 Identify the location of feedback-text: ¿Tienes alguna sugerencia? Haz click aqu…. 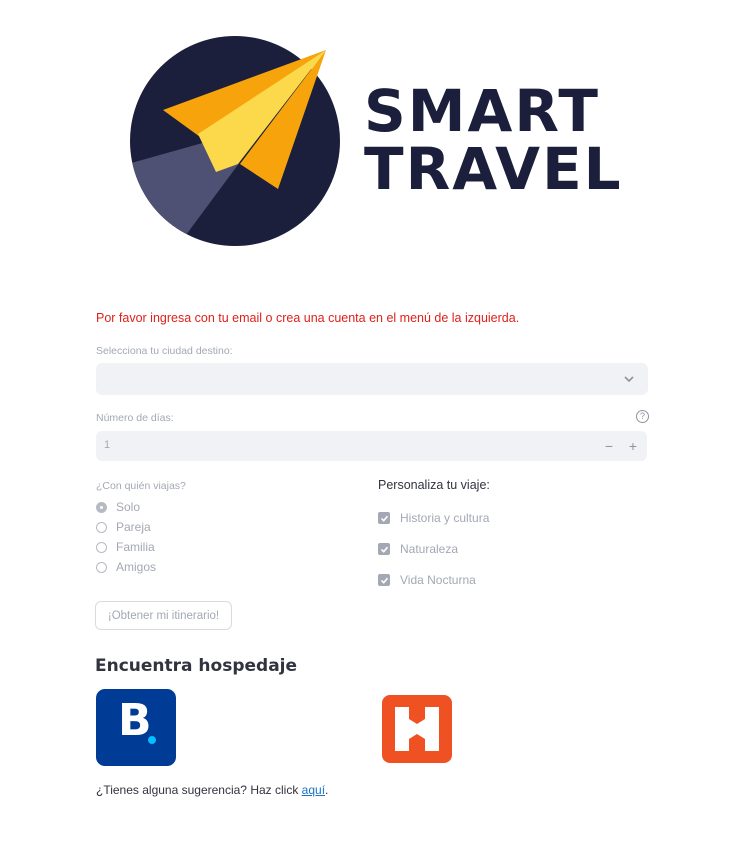
(212, 790).